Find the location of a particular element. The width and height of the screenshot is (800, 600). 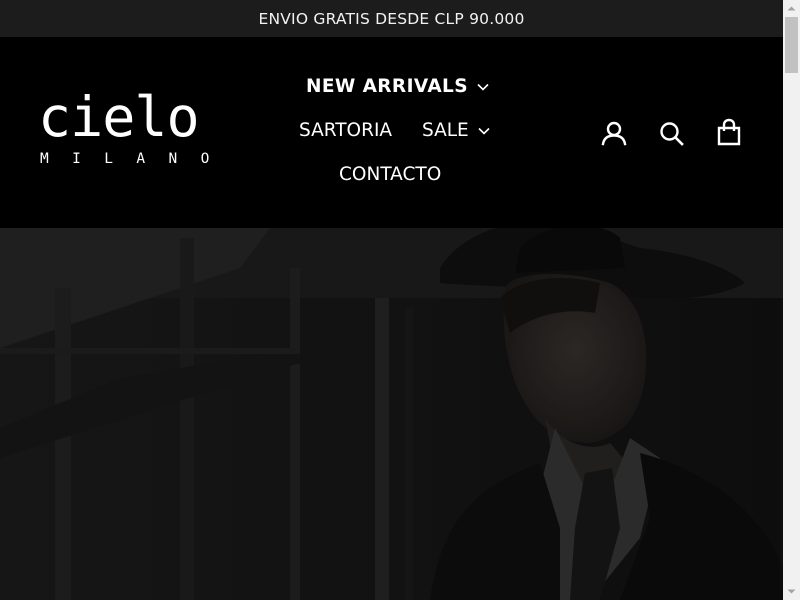

nav-sale: SALE is located at coordinates (456, 130).